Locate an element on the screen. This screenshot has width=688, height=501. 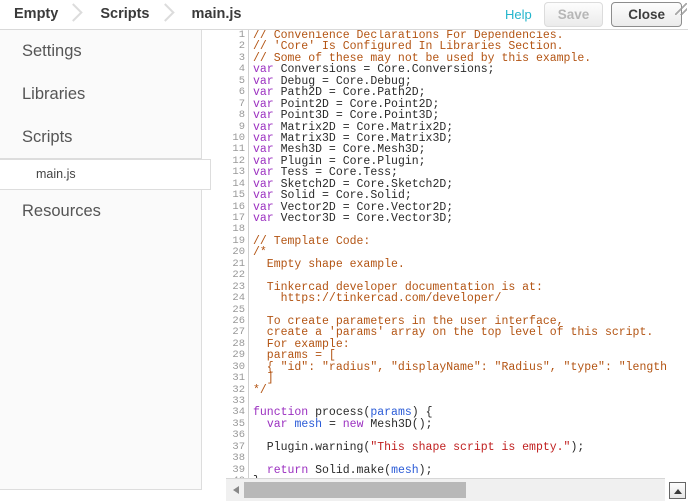
code-line: */ is located at coordinates (470, 390).